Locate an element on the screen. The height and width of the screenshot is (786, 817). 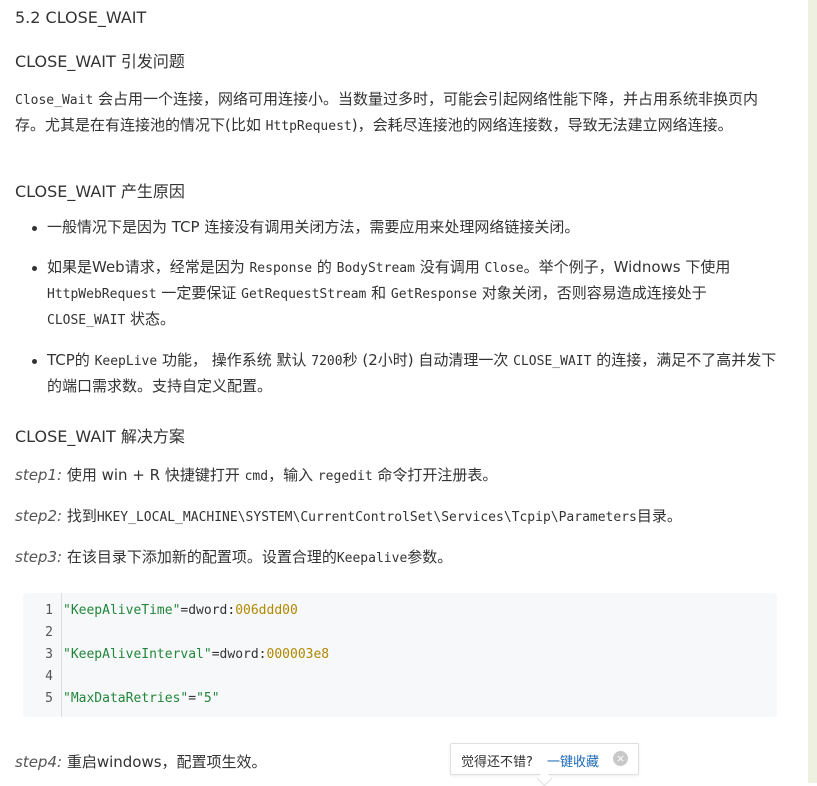
step-0-text-2: ，输入 is located at coordinates (293, 475).